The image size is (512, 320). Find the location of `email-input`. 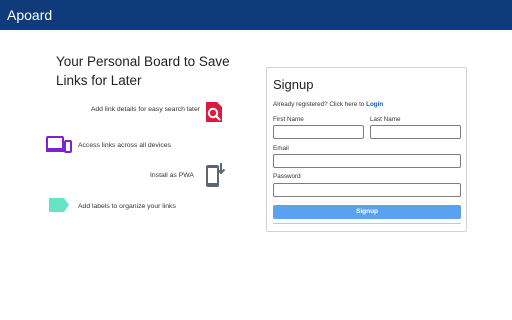

email-input is located at coordinates (367, 161).